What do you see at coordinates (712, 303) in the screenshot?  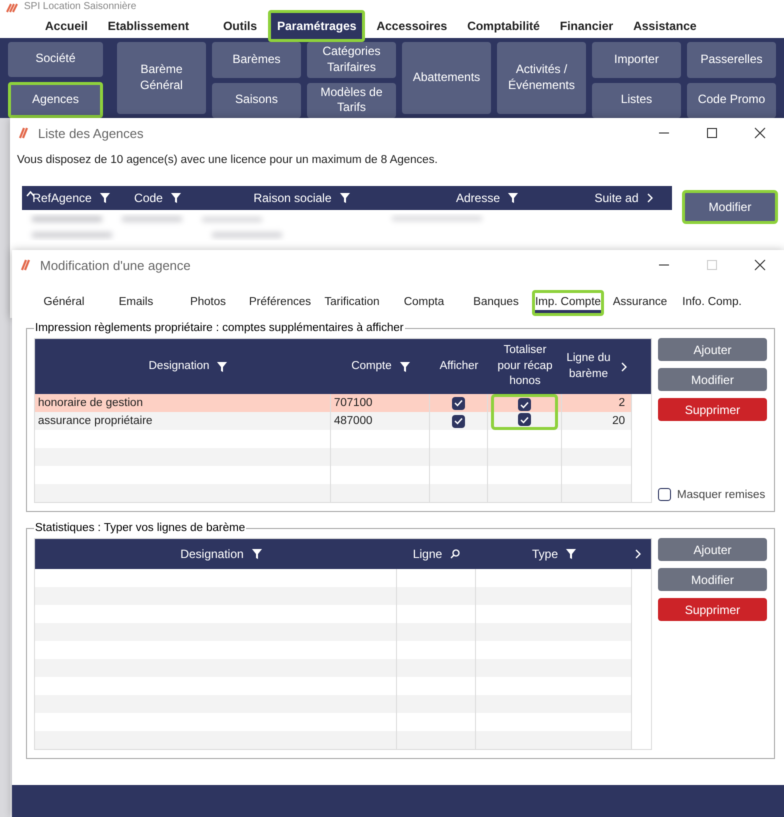 I see `tab: Info. Comp.` at bounding box center [712, 303].